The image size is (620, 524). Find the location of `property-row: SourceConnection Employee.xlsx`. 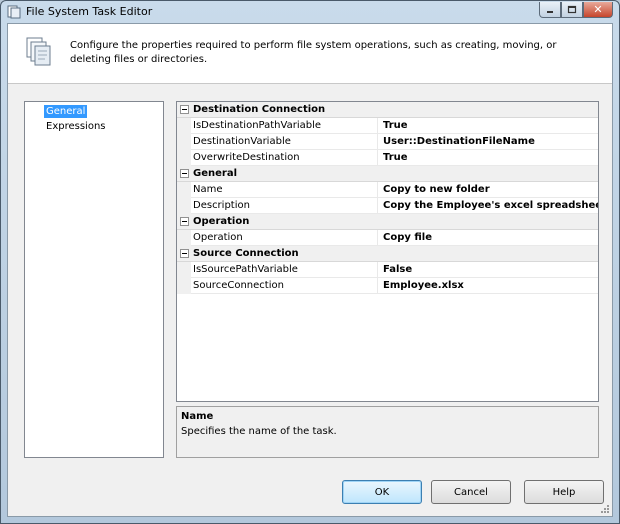

property-row: SourceConnection Employee.xlsx is located at coordinates (387, 286).